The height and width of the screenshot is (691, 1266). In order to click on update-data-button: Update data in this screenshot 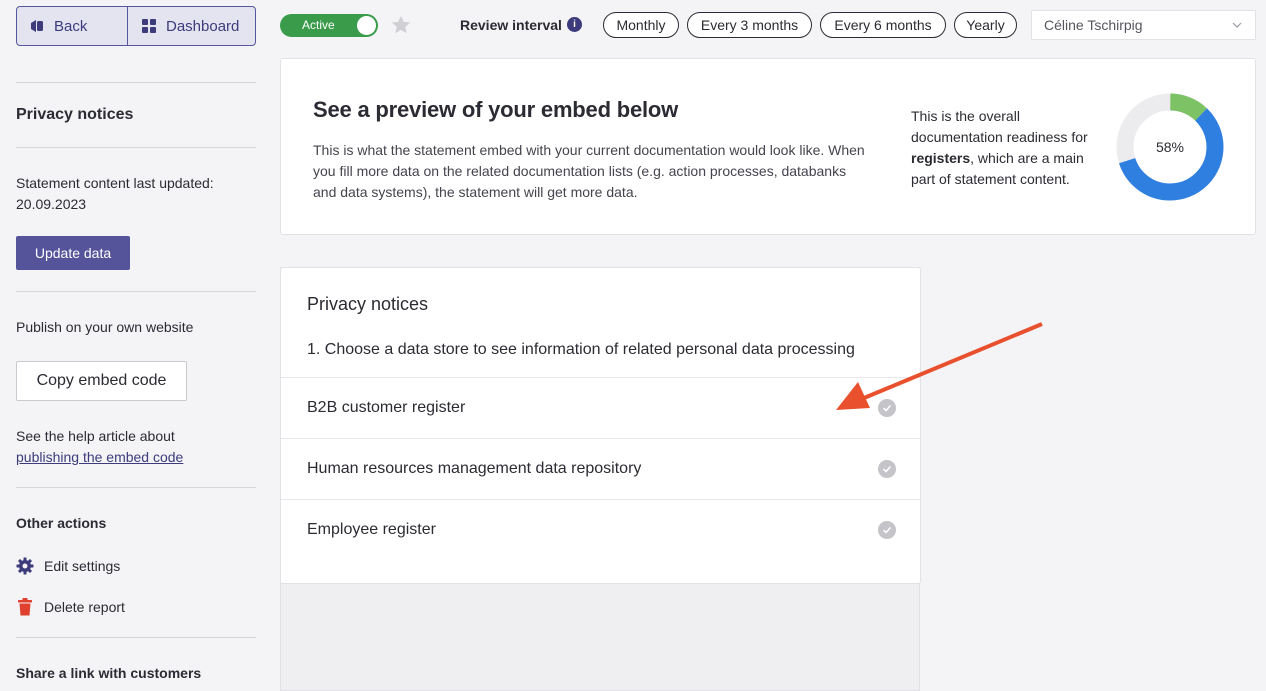, I will do `click(73, 253)`.